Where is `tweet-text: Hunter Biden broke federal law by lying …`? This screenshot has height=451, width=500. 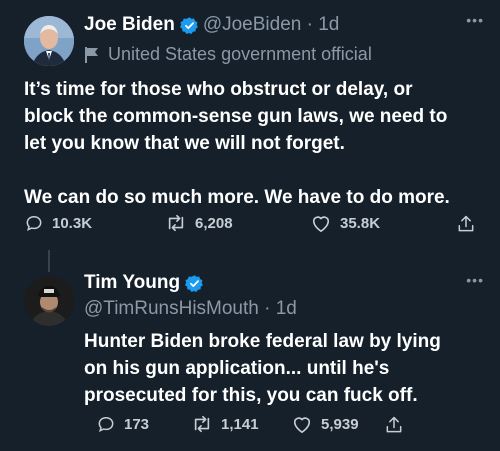
tweet-text: Hunter Biden broke federal law by lying … is located at coordinates (262, 368).